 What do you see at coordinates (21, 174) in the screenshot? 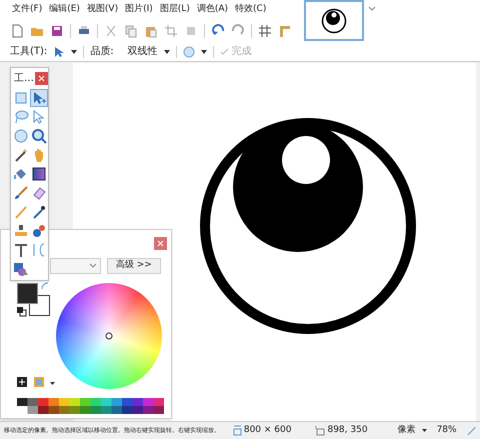
I see `bucket-icon` at bounding box center [21, 174].